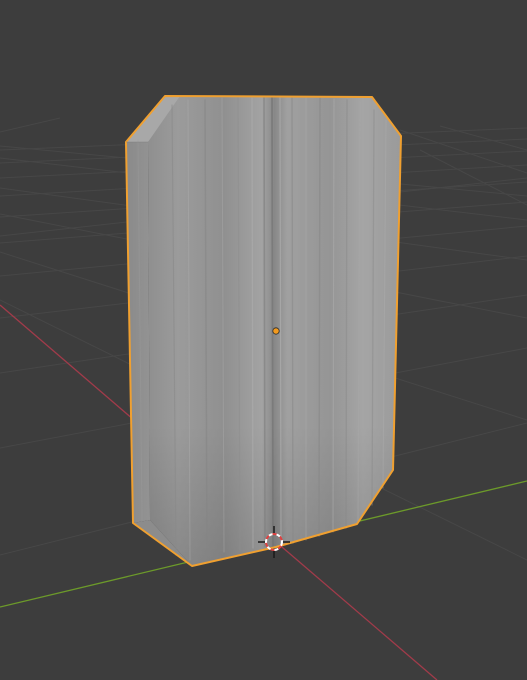  Describe the element at coordinates (276, 331) in the screenshot. I see `object-origin-dot` at that location.